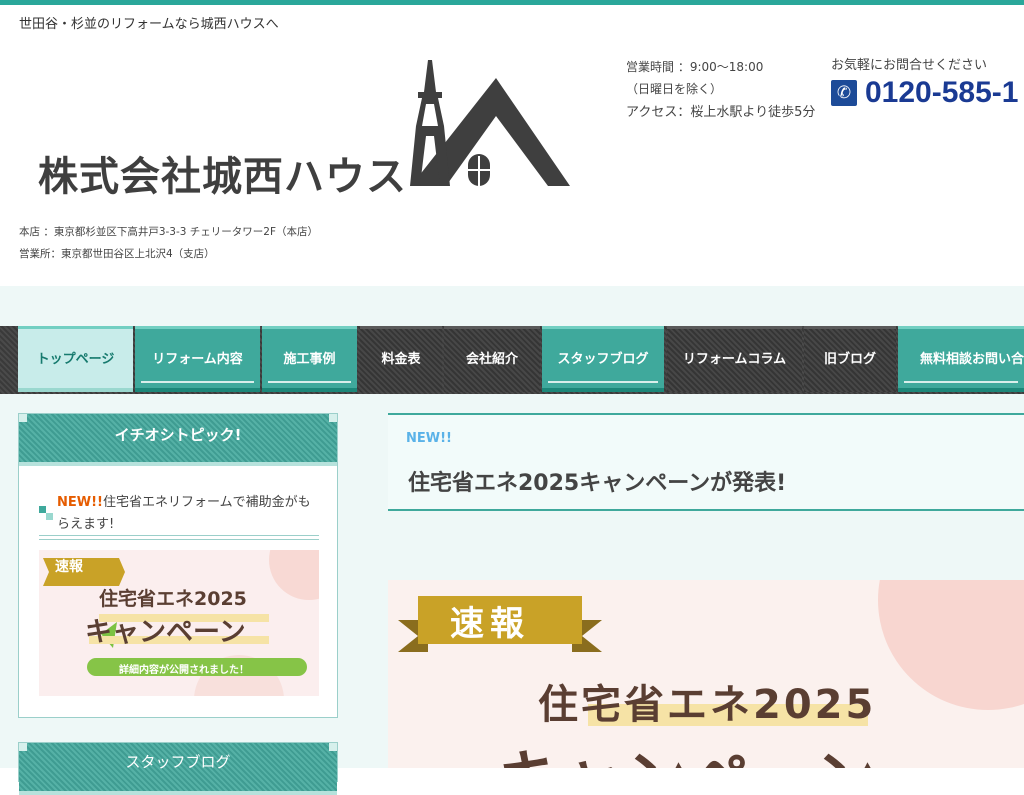 The height and width of the screenshot is (795, 1024). Describe the element at coordinates (492, 359) in the screenshot. I see `nav-company: 会社紹介` at that location.